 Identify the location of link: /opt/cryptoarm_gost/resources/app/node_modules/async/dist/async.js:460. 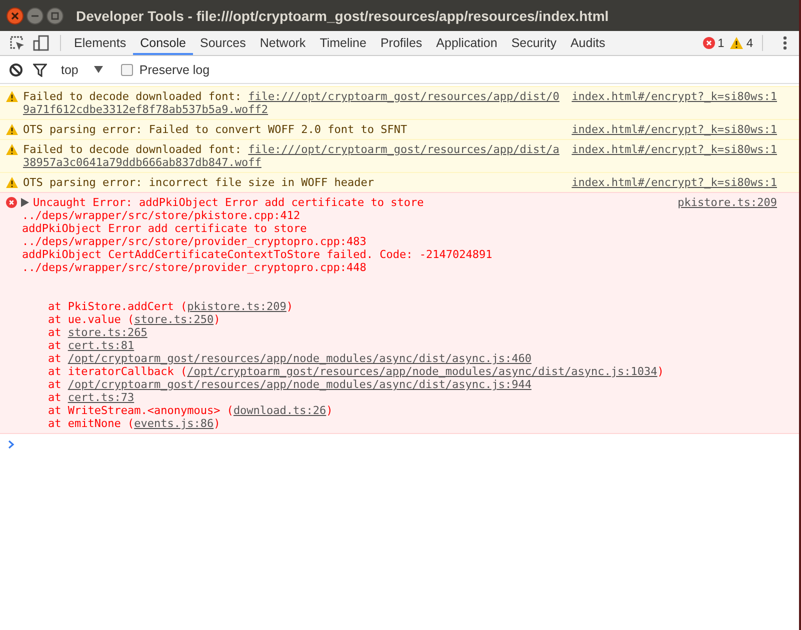
(300, 358).